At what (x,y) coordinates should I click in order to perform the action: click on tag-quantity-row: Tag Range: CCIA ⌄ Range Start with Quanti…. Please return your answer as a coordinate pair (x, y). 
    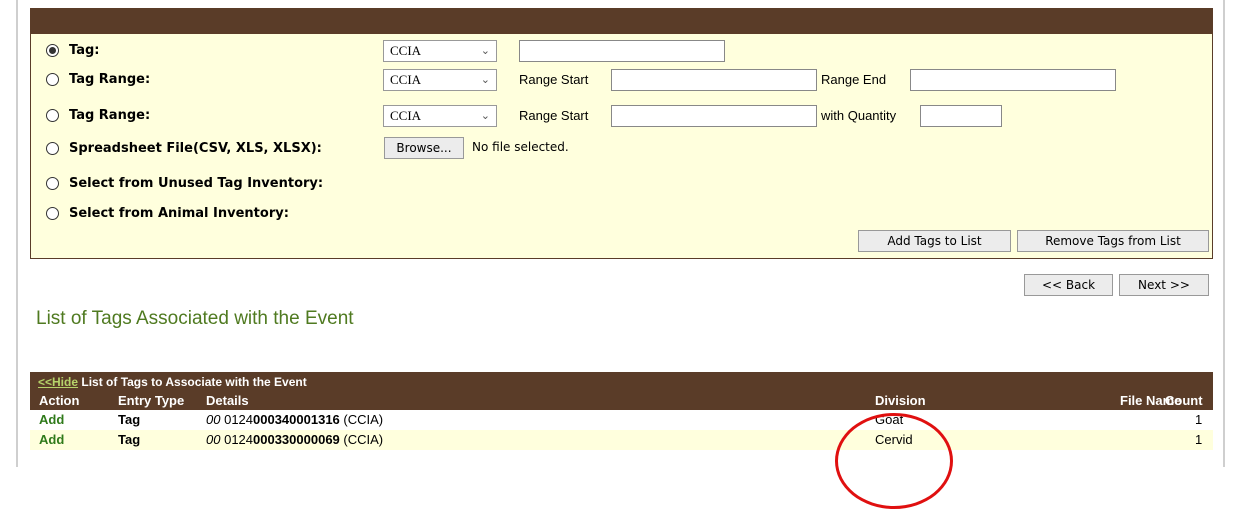
    Looking at the image, I should click on (621, 116).